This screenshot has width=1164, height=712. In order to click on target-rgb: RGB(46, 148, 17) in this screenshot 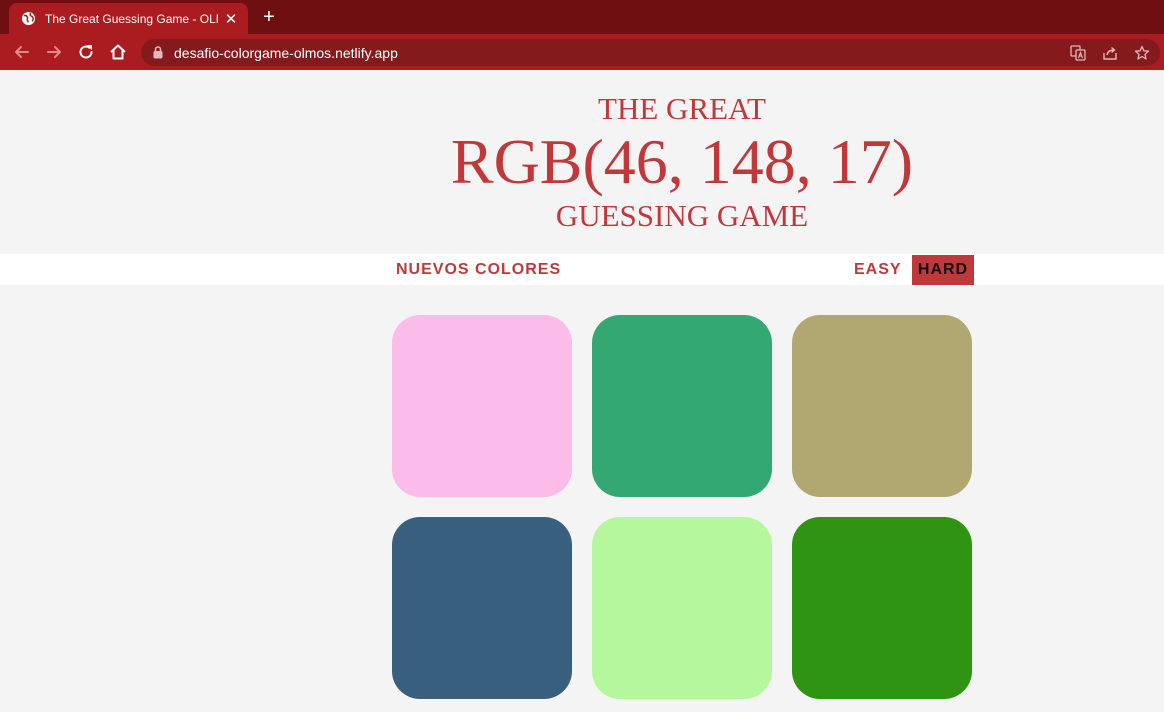, I will do `click(682, 161)`.